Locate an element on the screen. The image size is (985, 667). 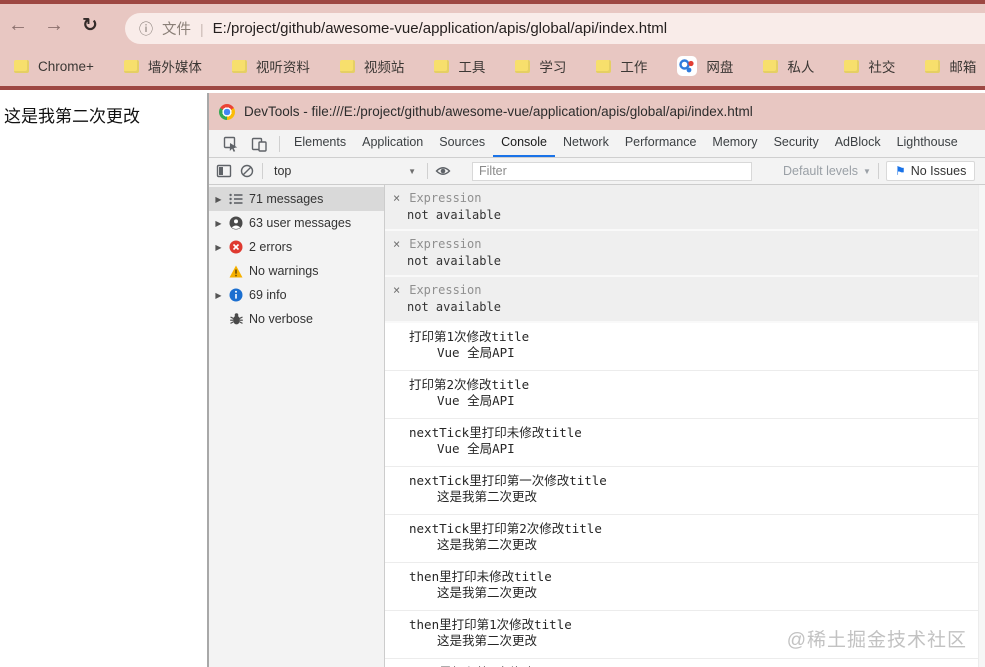
console-log-row: nextTick里打印第2次修改title 这是我第二次更改 is located at coordinates (685, 539).